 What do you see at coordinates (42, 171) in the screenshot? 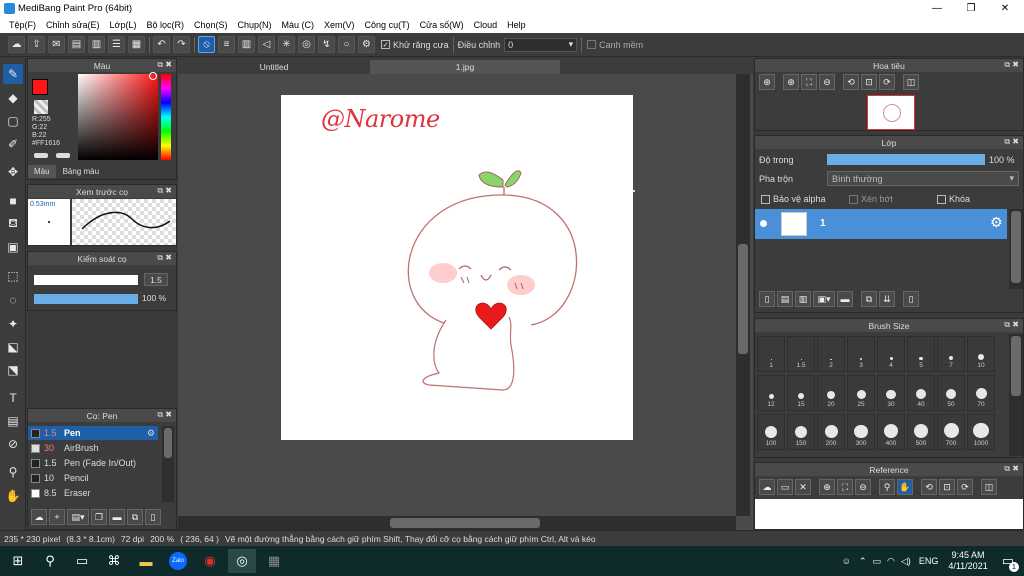
I see `tab-color: Màu` at bounding box center [42, 171].